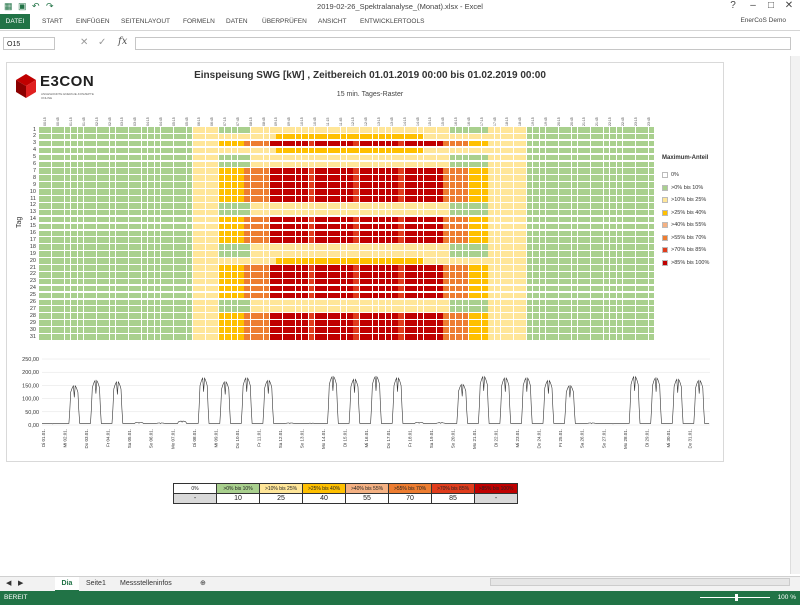 This screenshot has width=800, height=605. I want to click on maximize-button: □, so click(771, 5).